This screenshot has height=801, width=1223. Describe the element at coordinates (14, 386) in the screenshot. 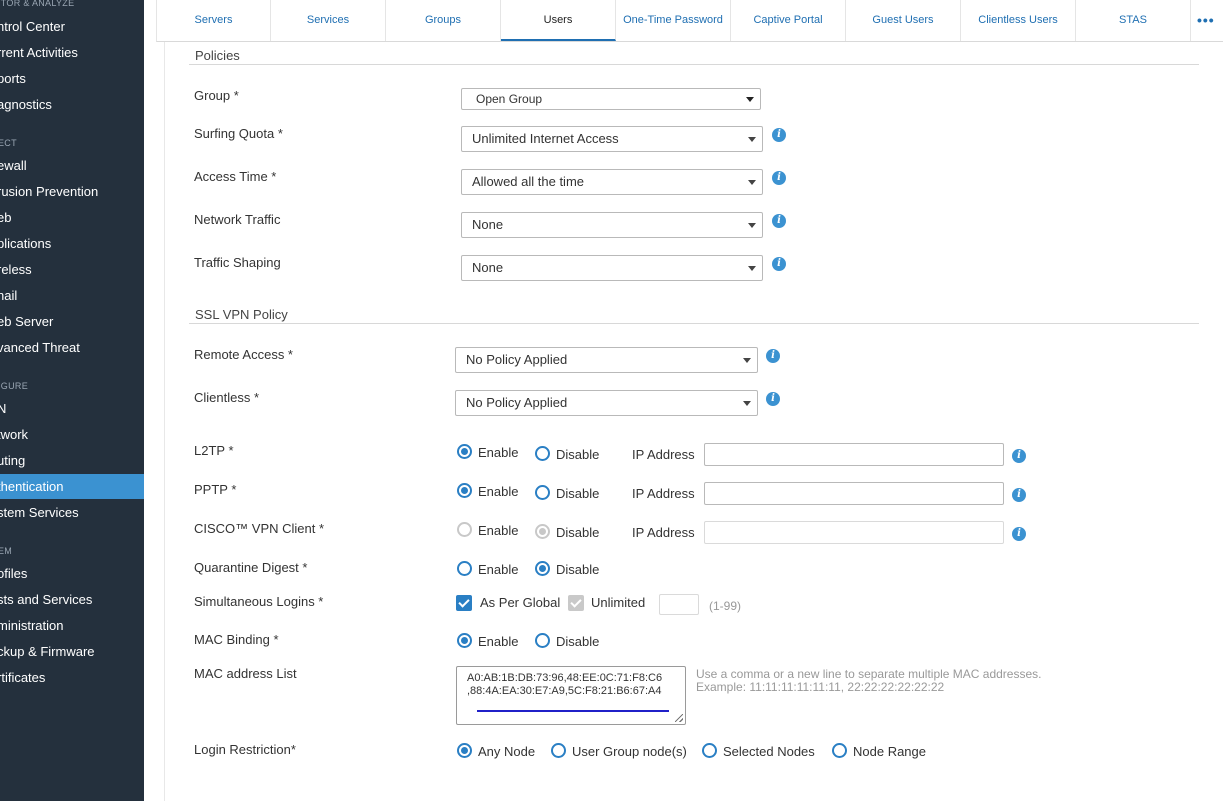

I see `sidebar-section-configure: IGURE` at that location.